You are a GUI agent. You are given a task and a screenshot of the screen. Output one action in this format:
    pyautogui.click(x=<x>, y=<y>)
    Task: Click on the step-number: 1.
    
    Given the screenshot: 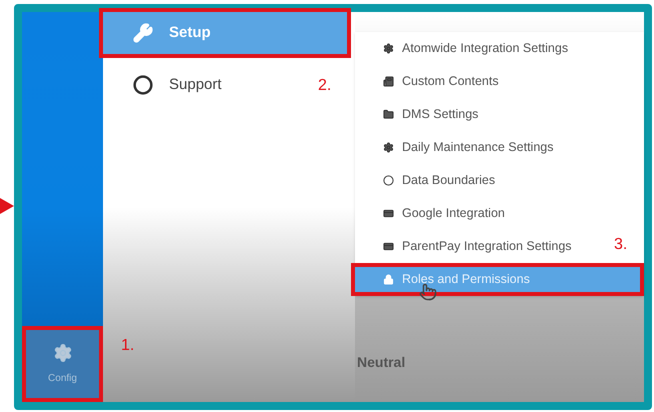 What is the action you would take?
    pyautogui.click(x=127, y=346)
    